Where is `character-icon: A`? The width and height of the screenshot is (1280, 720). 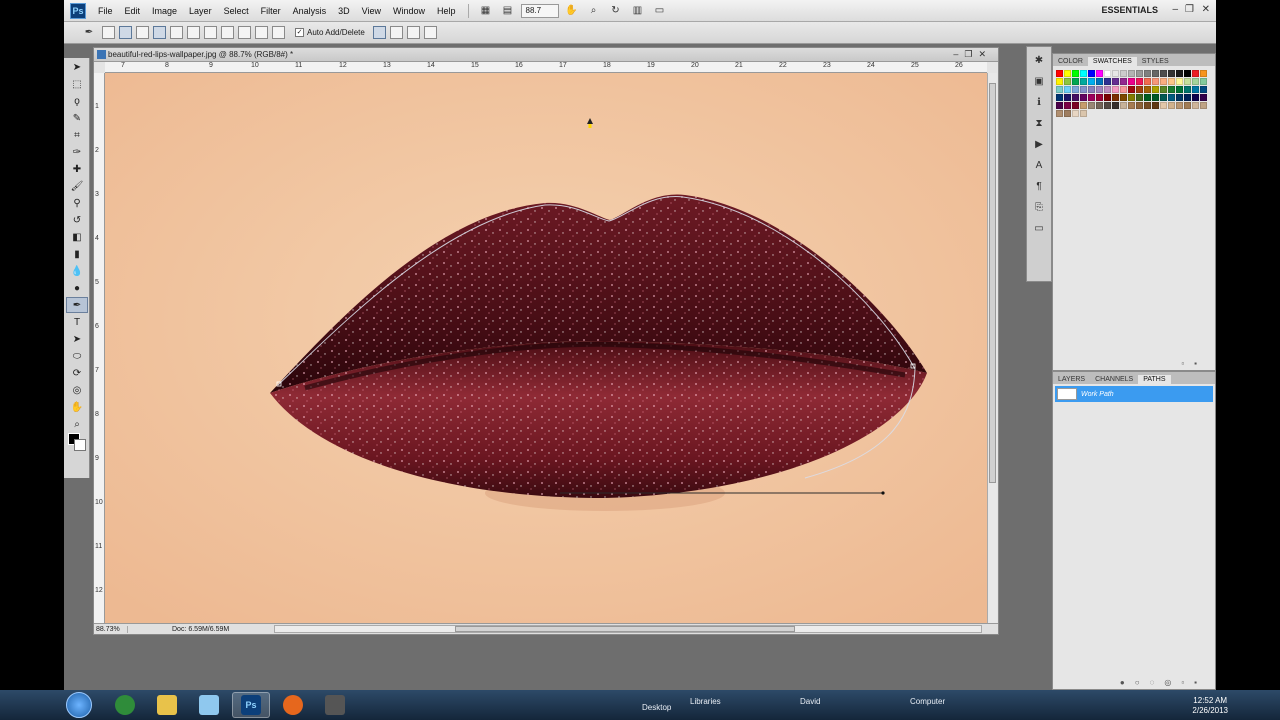 character-icon: A is located at coordinates (1039, 165).